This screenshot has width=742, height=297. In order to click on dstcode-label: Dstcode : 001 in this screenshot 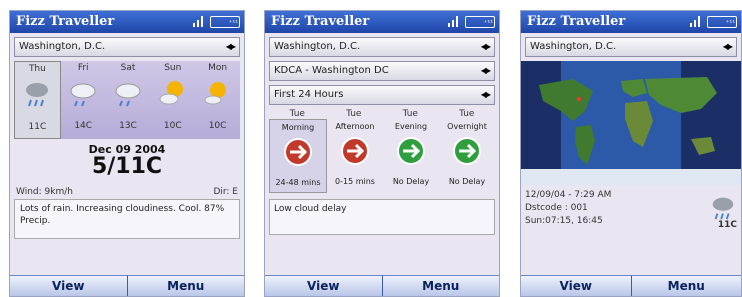, I will do `click(556, 208)`.